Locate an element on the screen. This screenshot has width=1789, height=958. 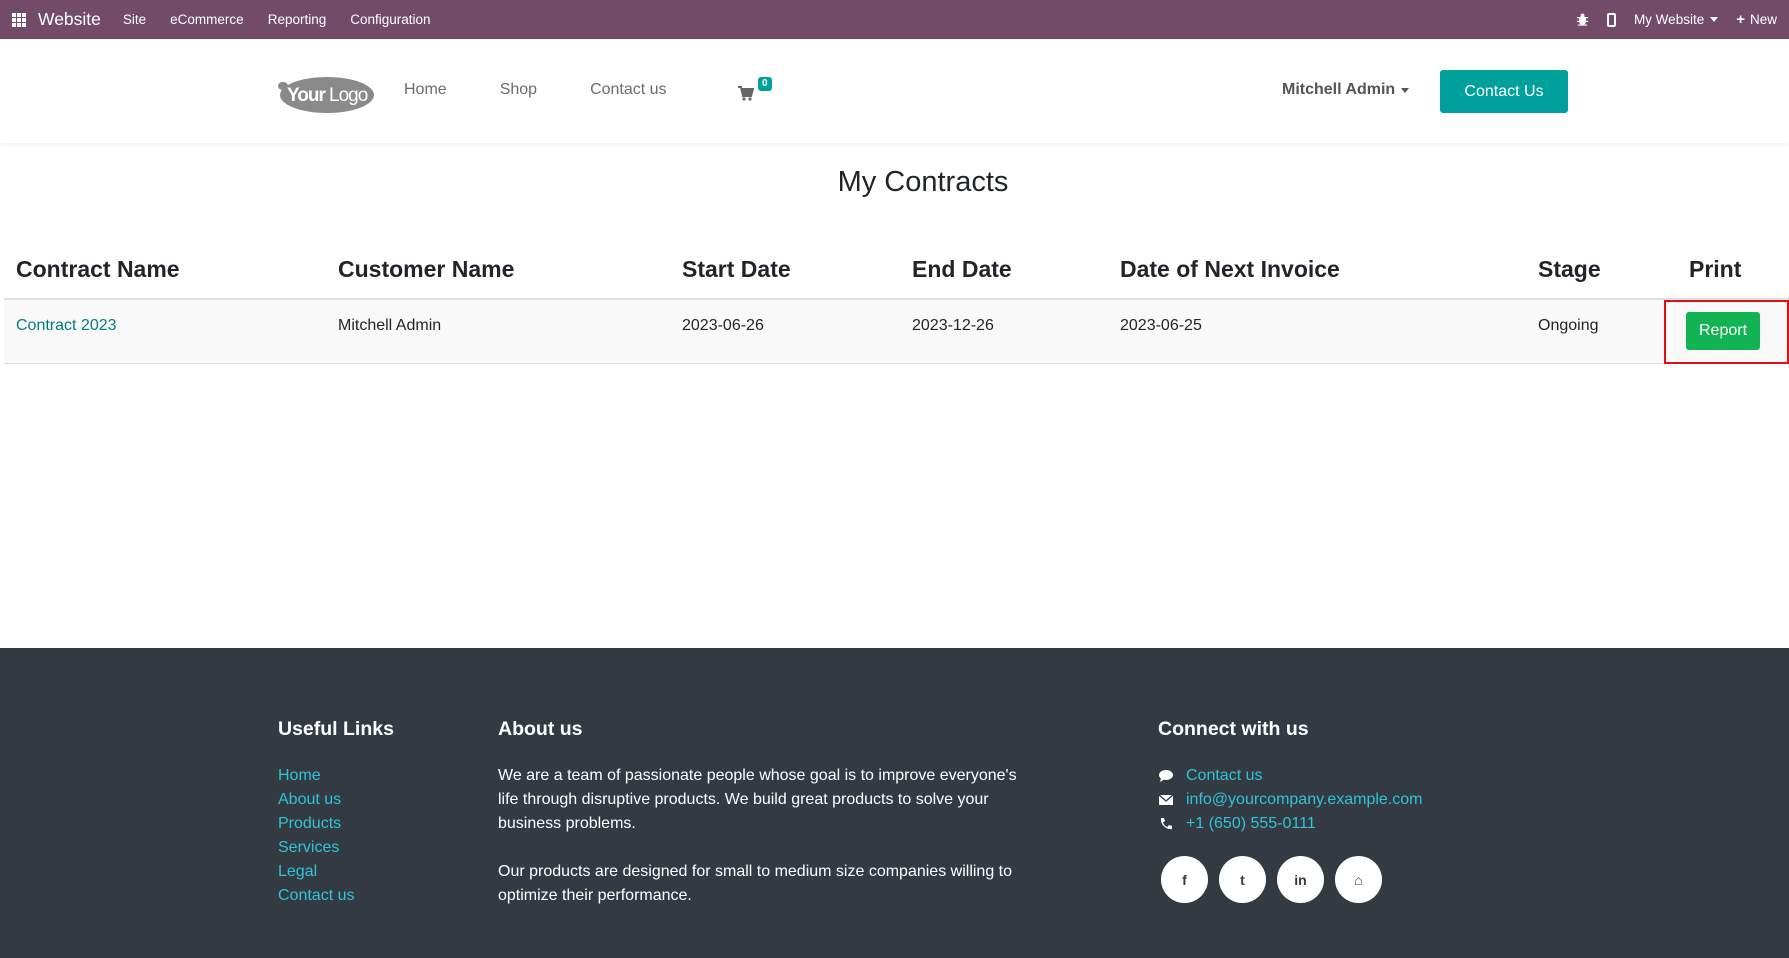
column-header-contract-name: Contract Name is located at coordinates (98, 269).